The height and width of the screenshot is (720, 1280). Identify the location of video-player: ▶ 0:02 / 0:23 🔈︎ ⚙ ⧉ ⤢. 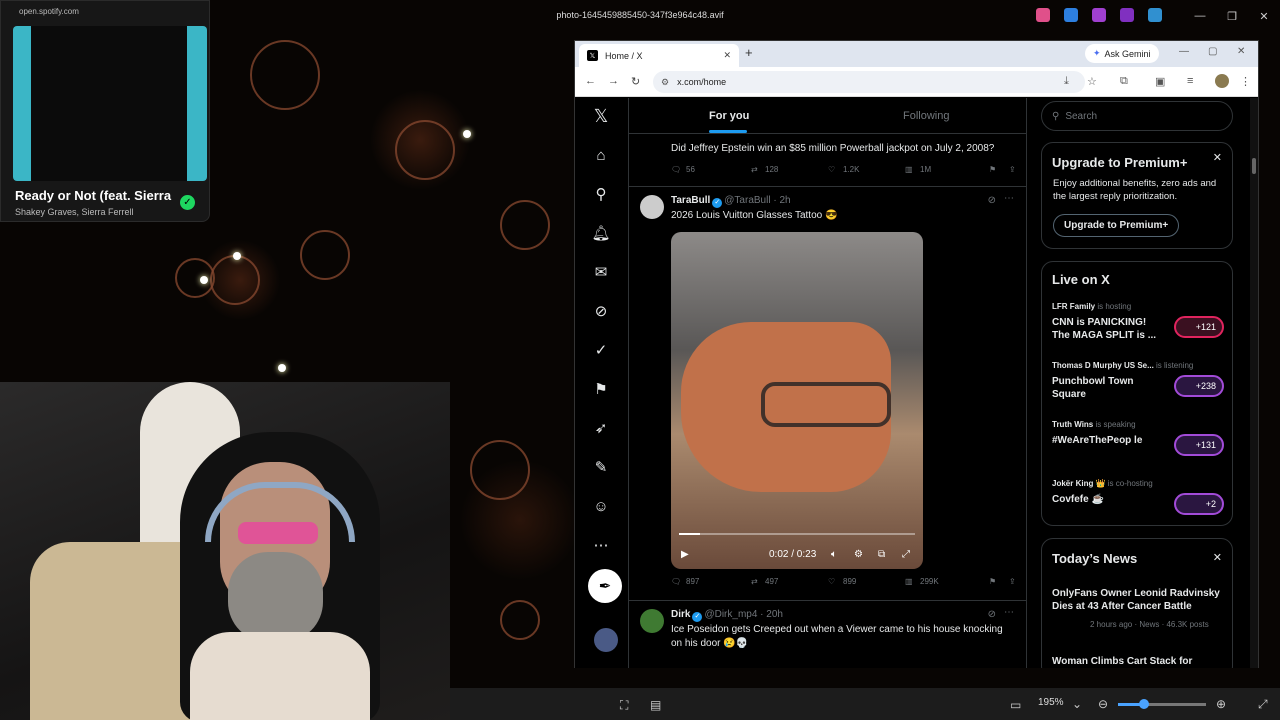
(797, 400).